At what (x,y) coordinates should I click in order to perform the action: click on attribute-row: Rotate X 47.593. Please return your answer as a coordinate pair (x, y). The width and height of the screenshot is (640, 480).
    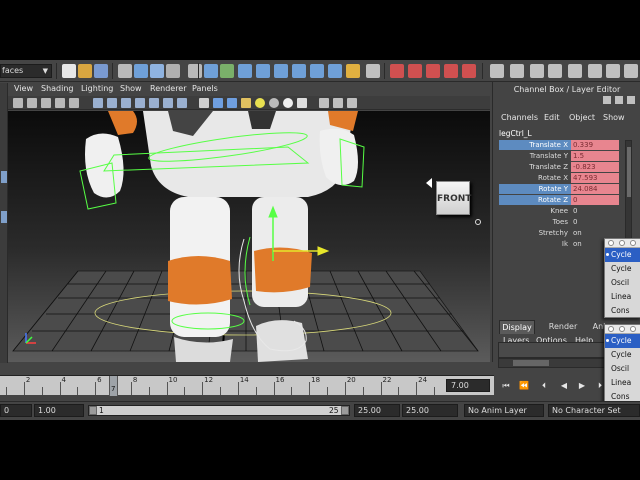
    Looking at the image, I should click on (560, 178).